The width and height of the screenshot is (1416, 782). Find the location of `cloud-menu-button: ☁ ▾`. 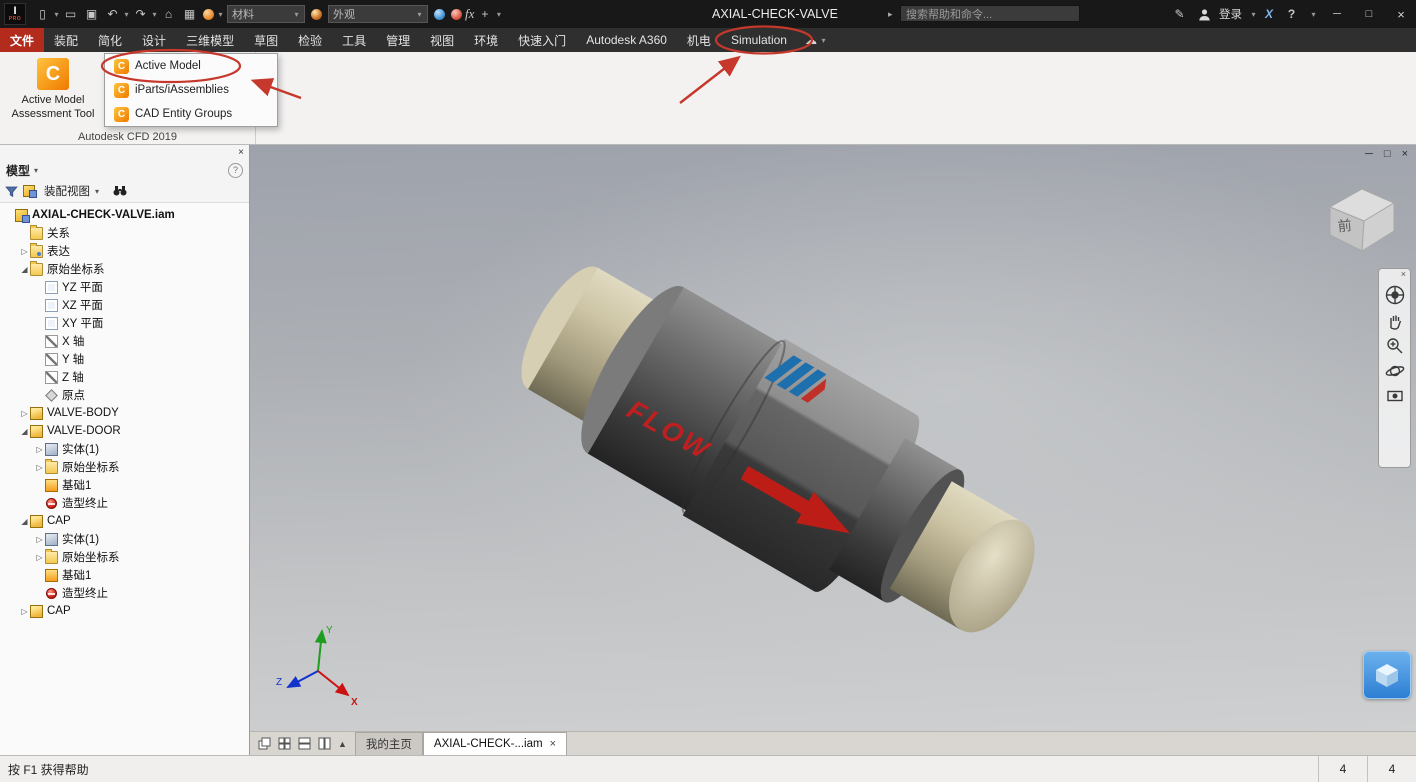

cloud-menu-button: ☁ ▾ is located at coordinates (816, 40).